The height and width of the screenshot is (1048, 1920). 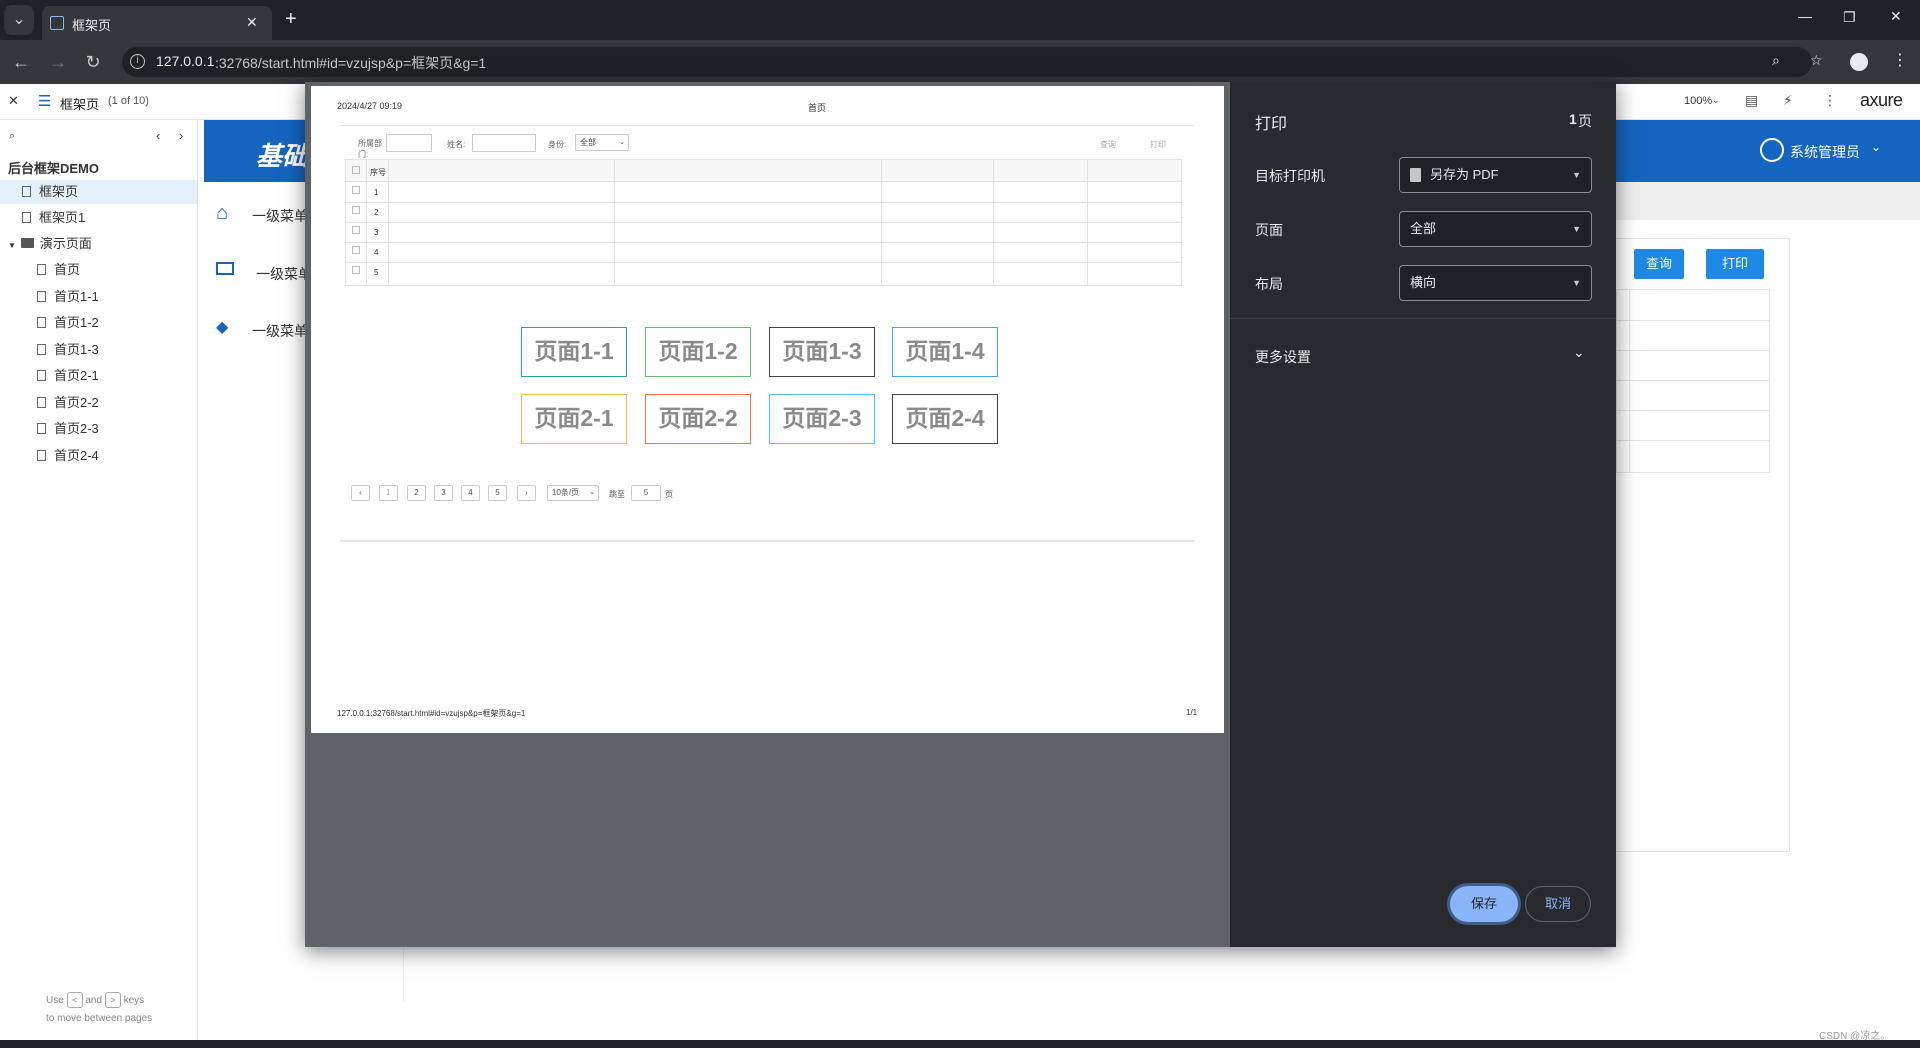 I want to click on layout-select: 横向 ▼, so click(x=1495, y=283).